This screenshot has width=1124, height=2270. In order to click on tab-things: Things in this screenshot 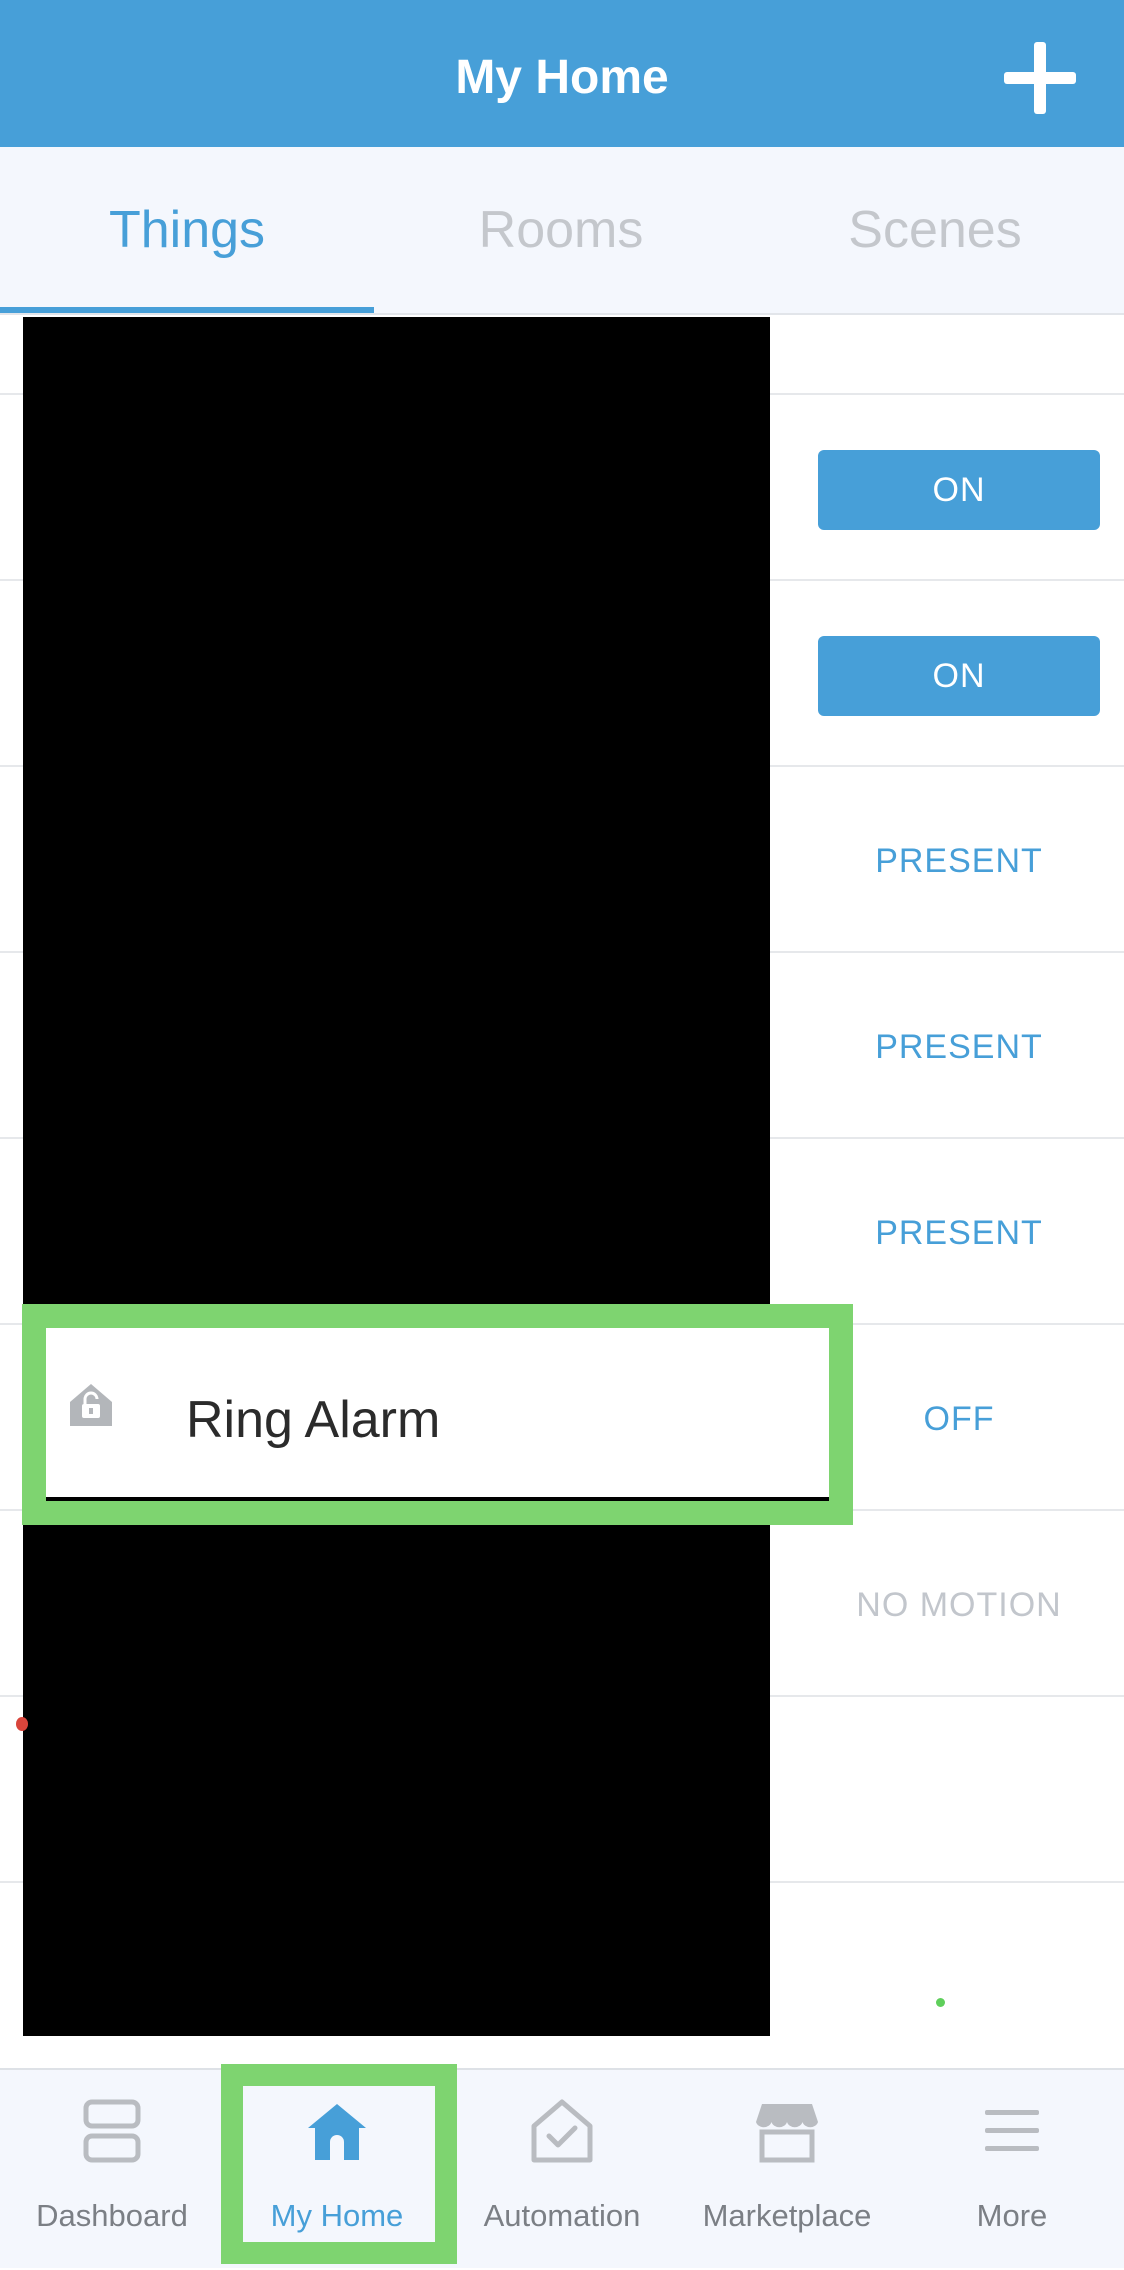, I will do `click(187, 230)`.